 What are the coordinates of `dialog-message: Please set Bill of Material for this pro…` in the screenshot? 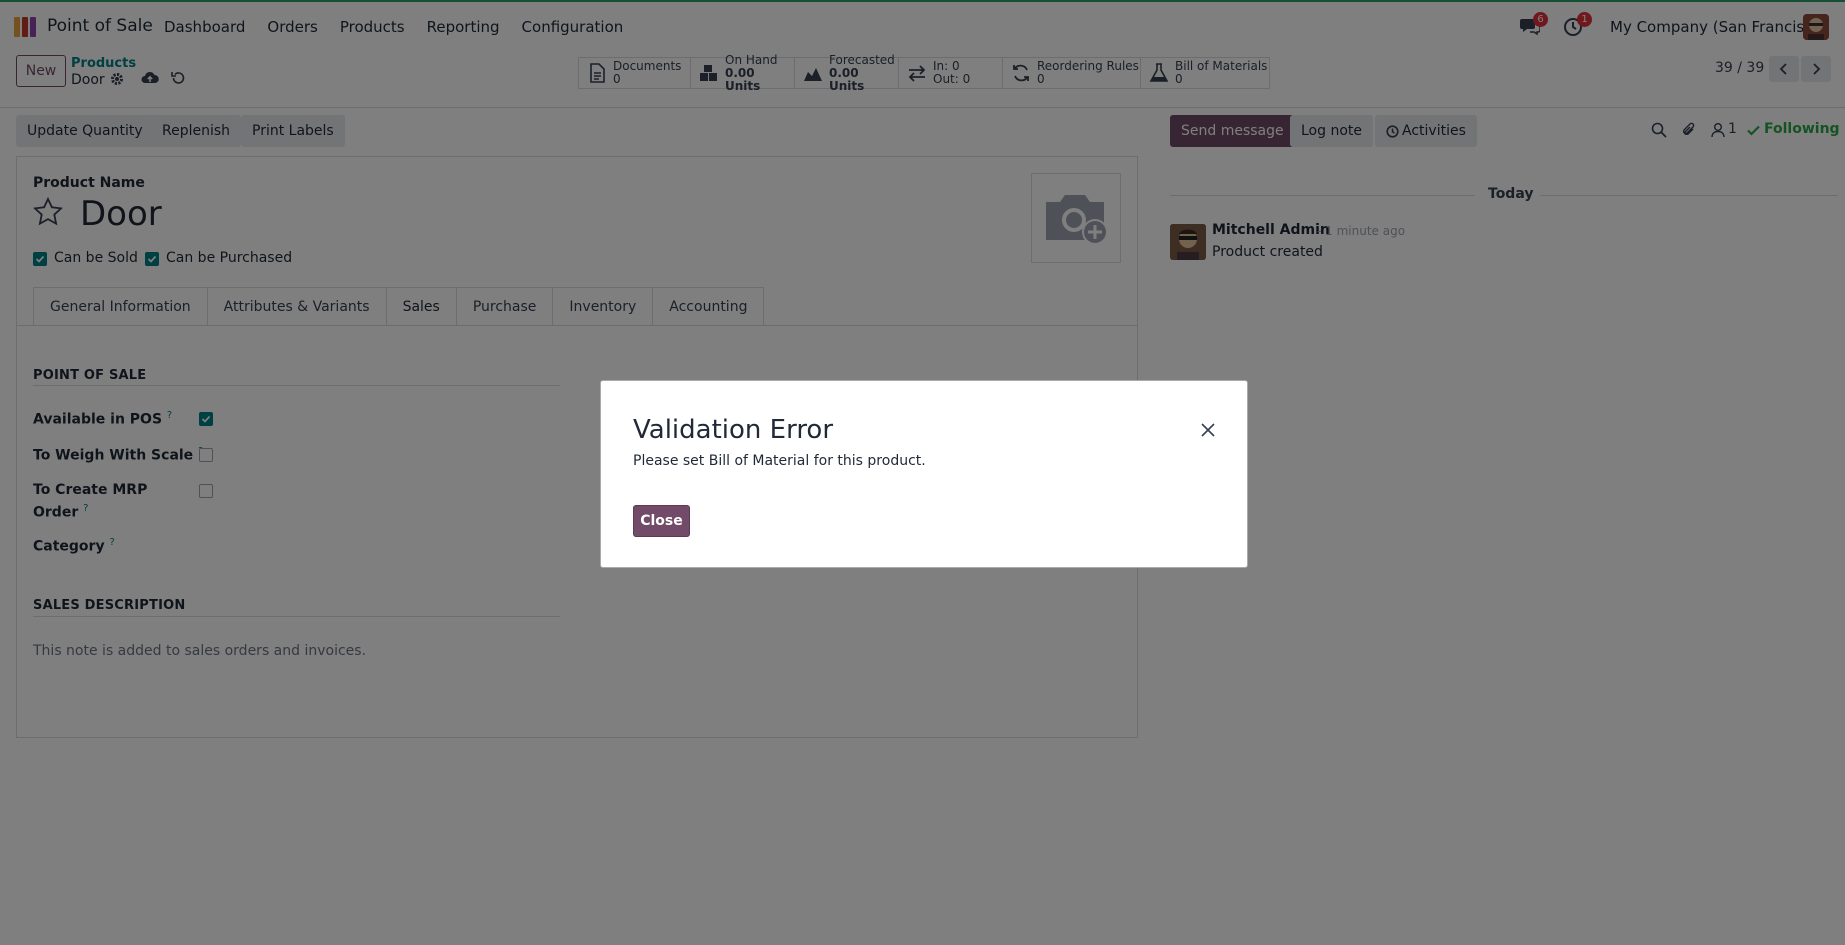 It's located at (779, 461).